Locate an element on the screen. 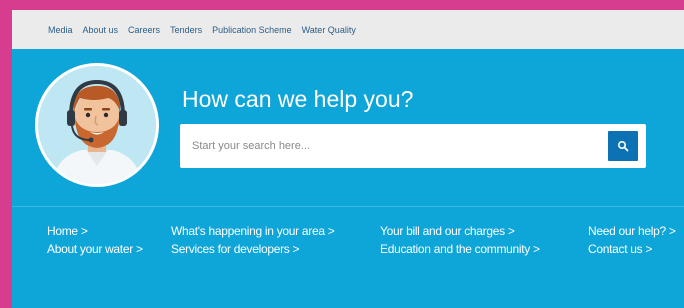  search-icon is located at coordinates (623, 146).